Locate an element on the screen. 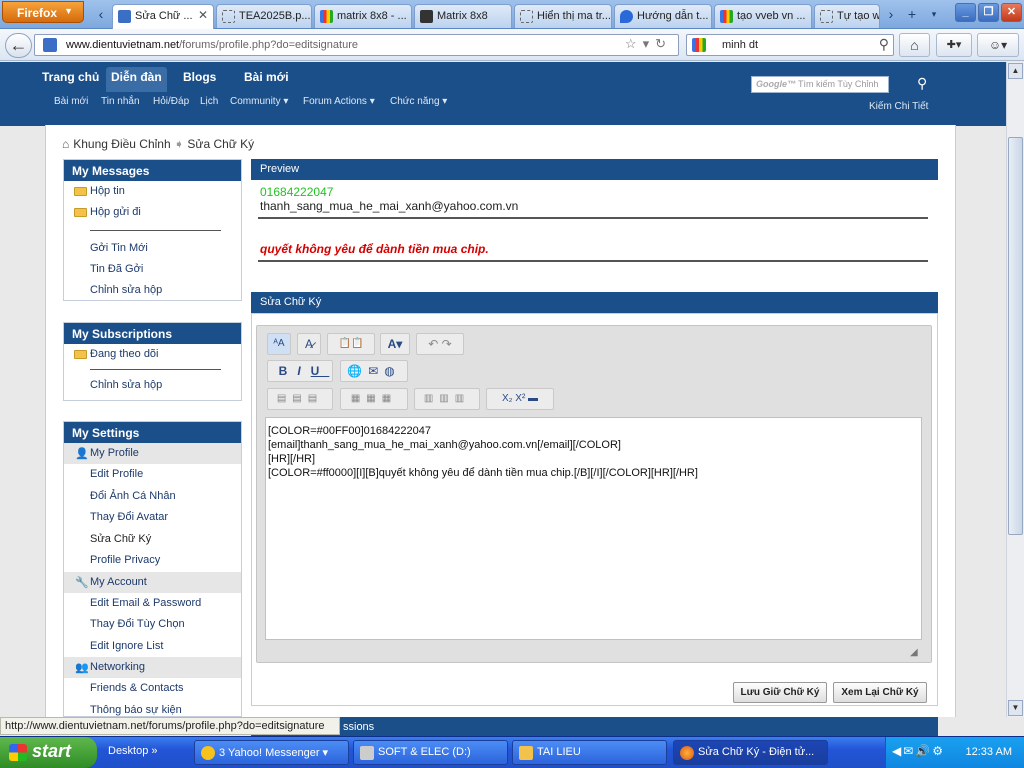 The height and width of the screenshot is (768, 1024). site-search-icon: ⚲ is located at coordinates (922, 83).